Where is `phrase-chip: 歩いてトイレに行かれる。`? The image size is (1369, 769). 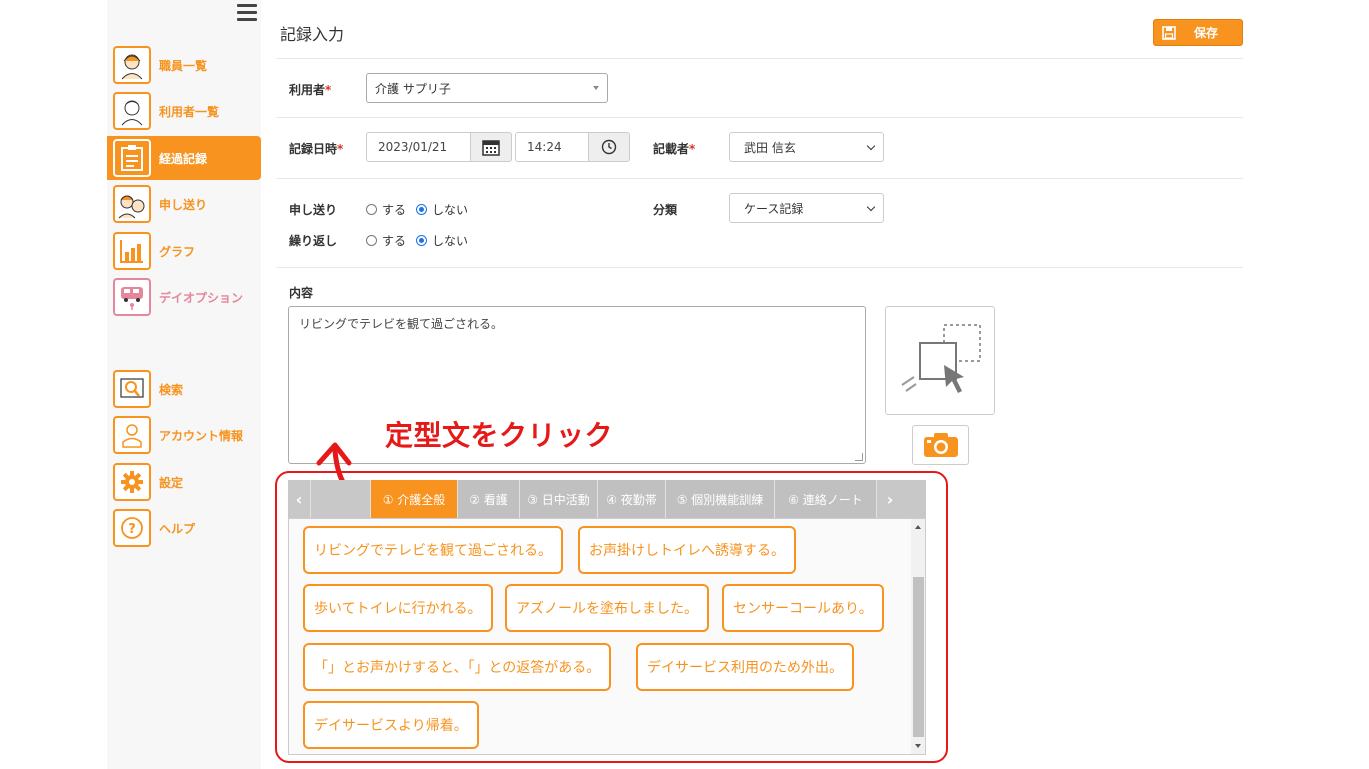 phrase-chip: 歩いてトイレに行かれる。 is located at coordinates (398, 608).